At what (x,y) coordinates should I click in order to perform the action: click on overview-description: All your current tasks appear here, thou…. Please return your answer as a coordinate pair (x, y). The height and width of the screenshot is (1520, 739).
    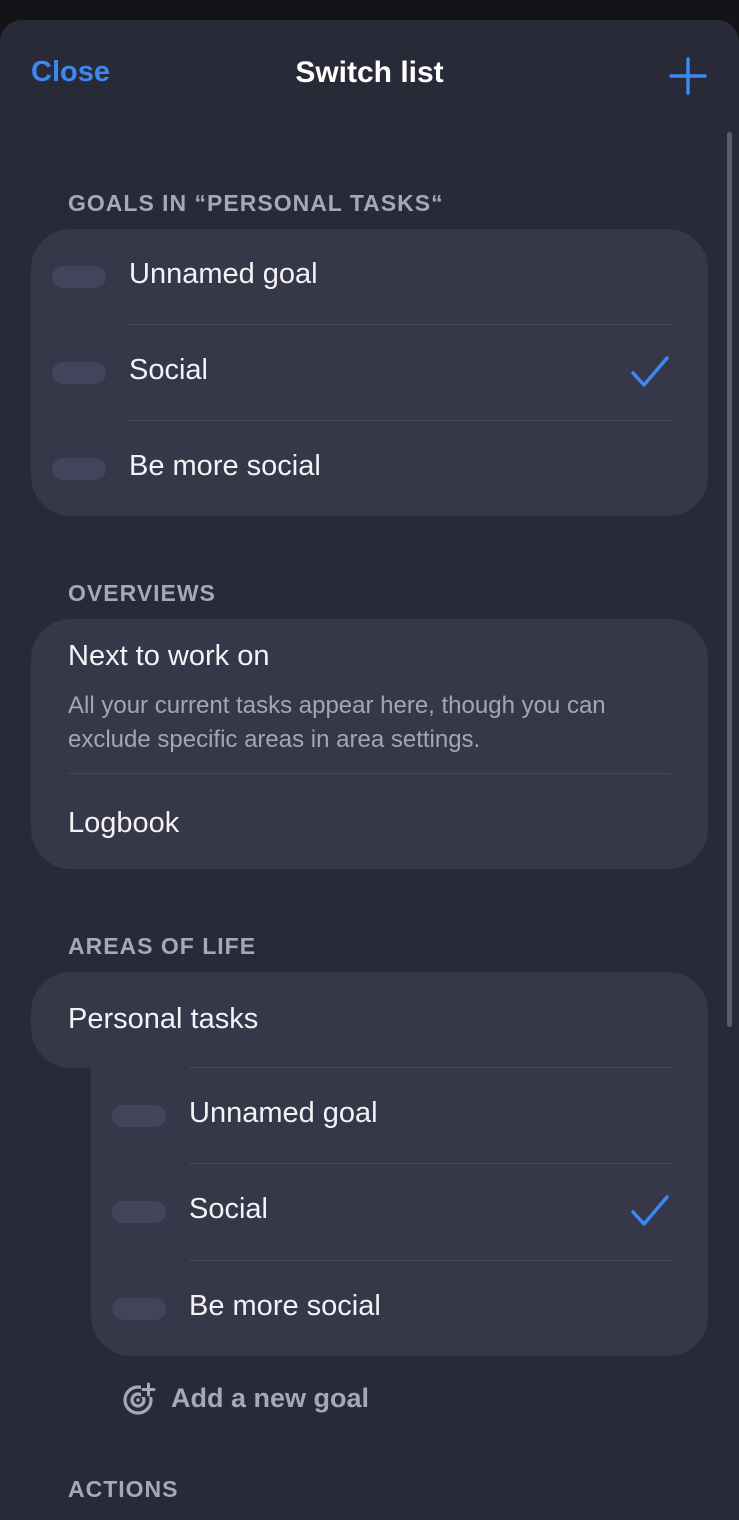
    Looking at the image, I should click on (337, 722).